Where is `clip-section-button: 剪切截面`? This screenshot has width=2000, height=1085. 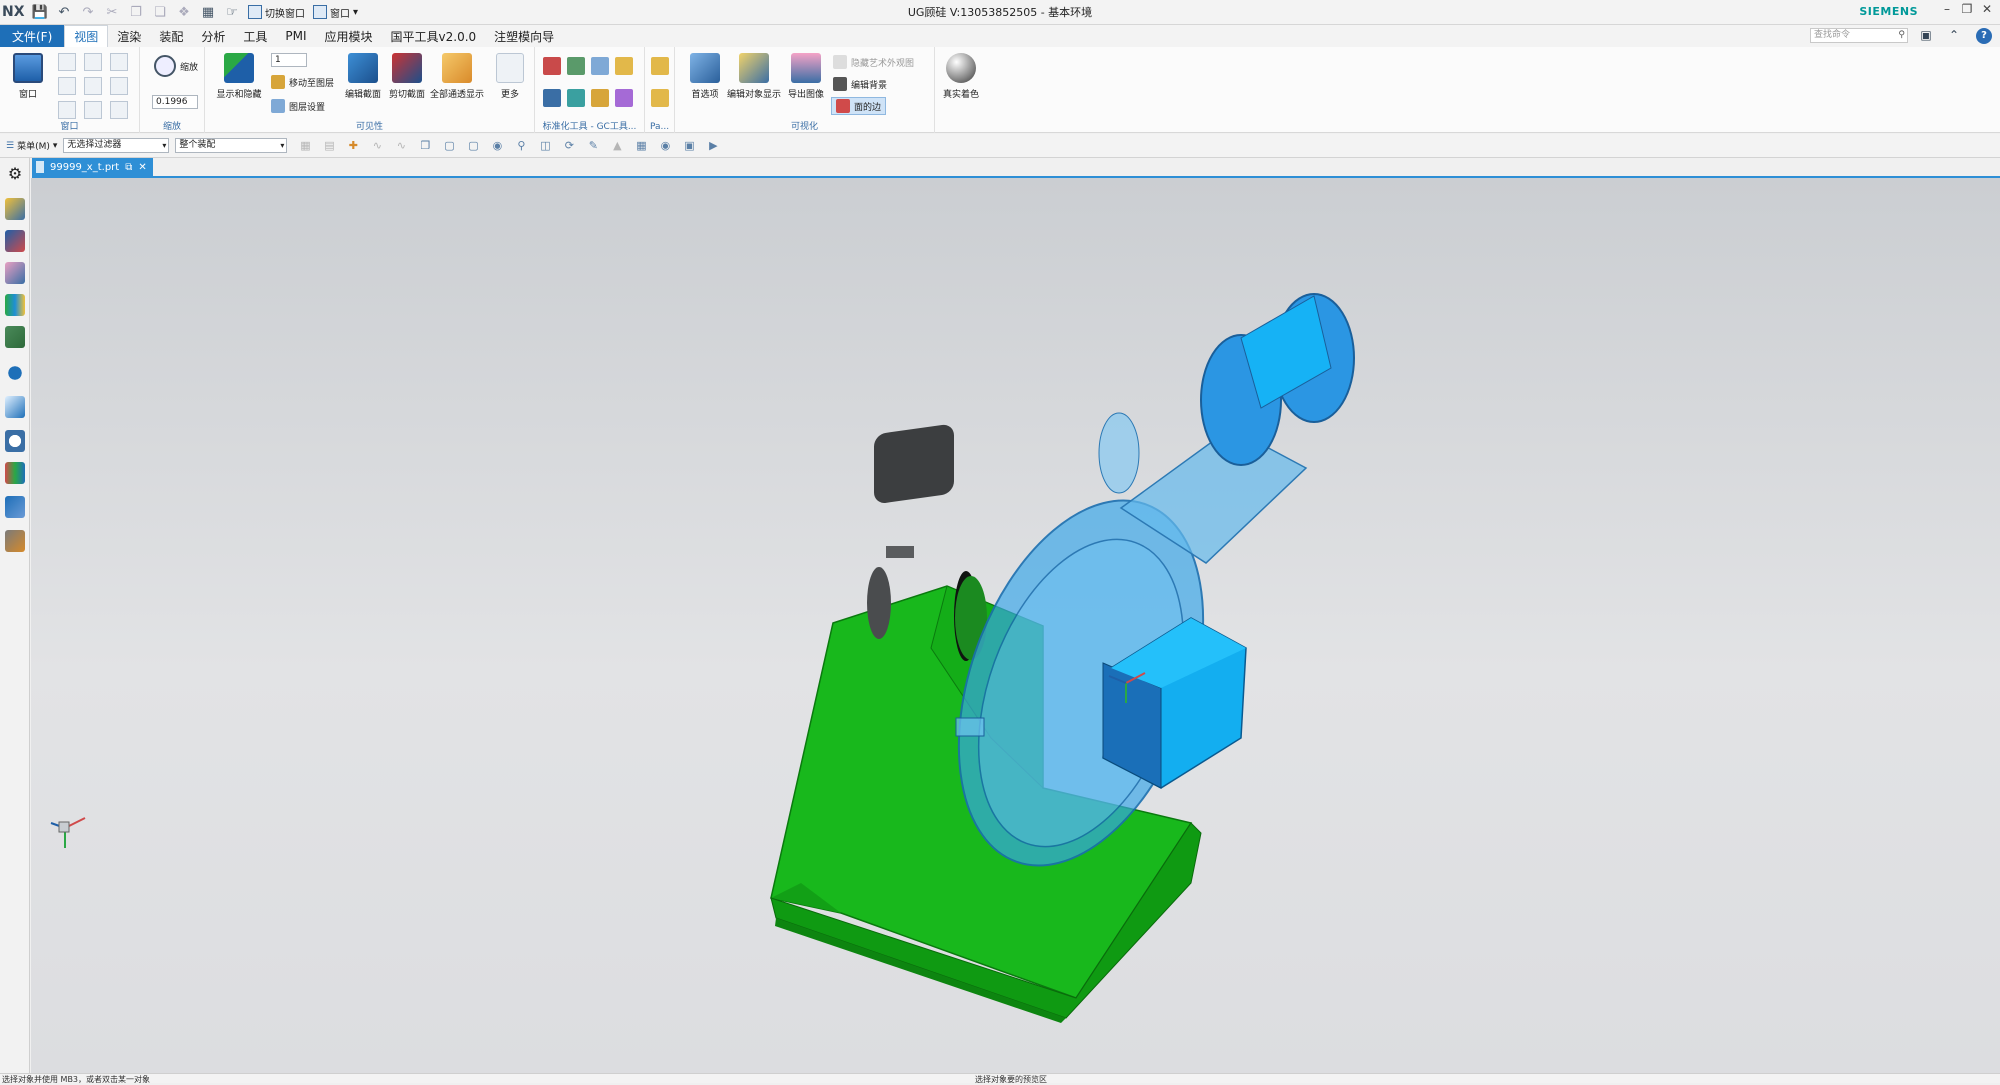
clip-section-button: 剪切截面 is located at coordinates (407, 79).